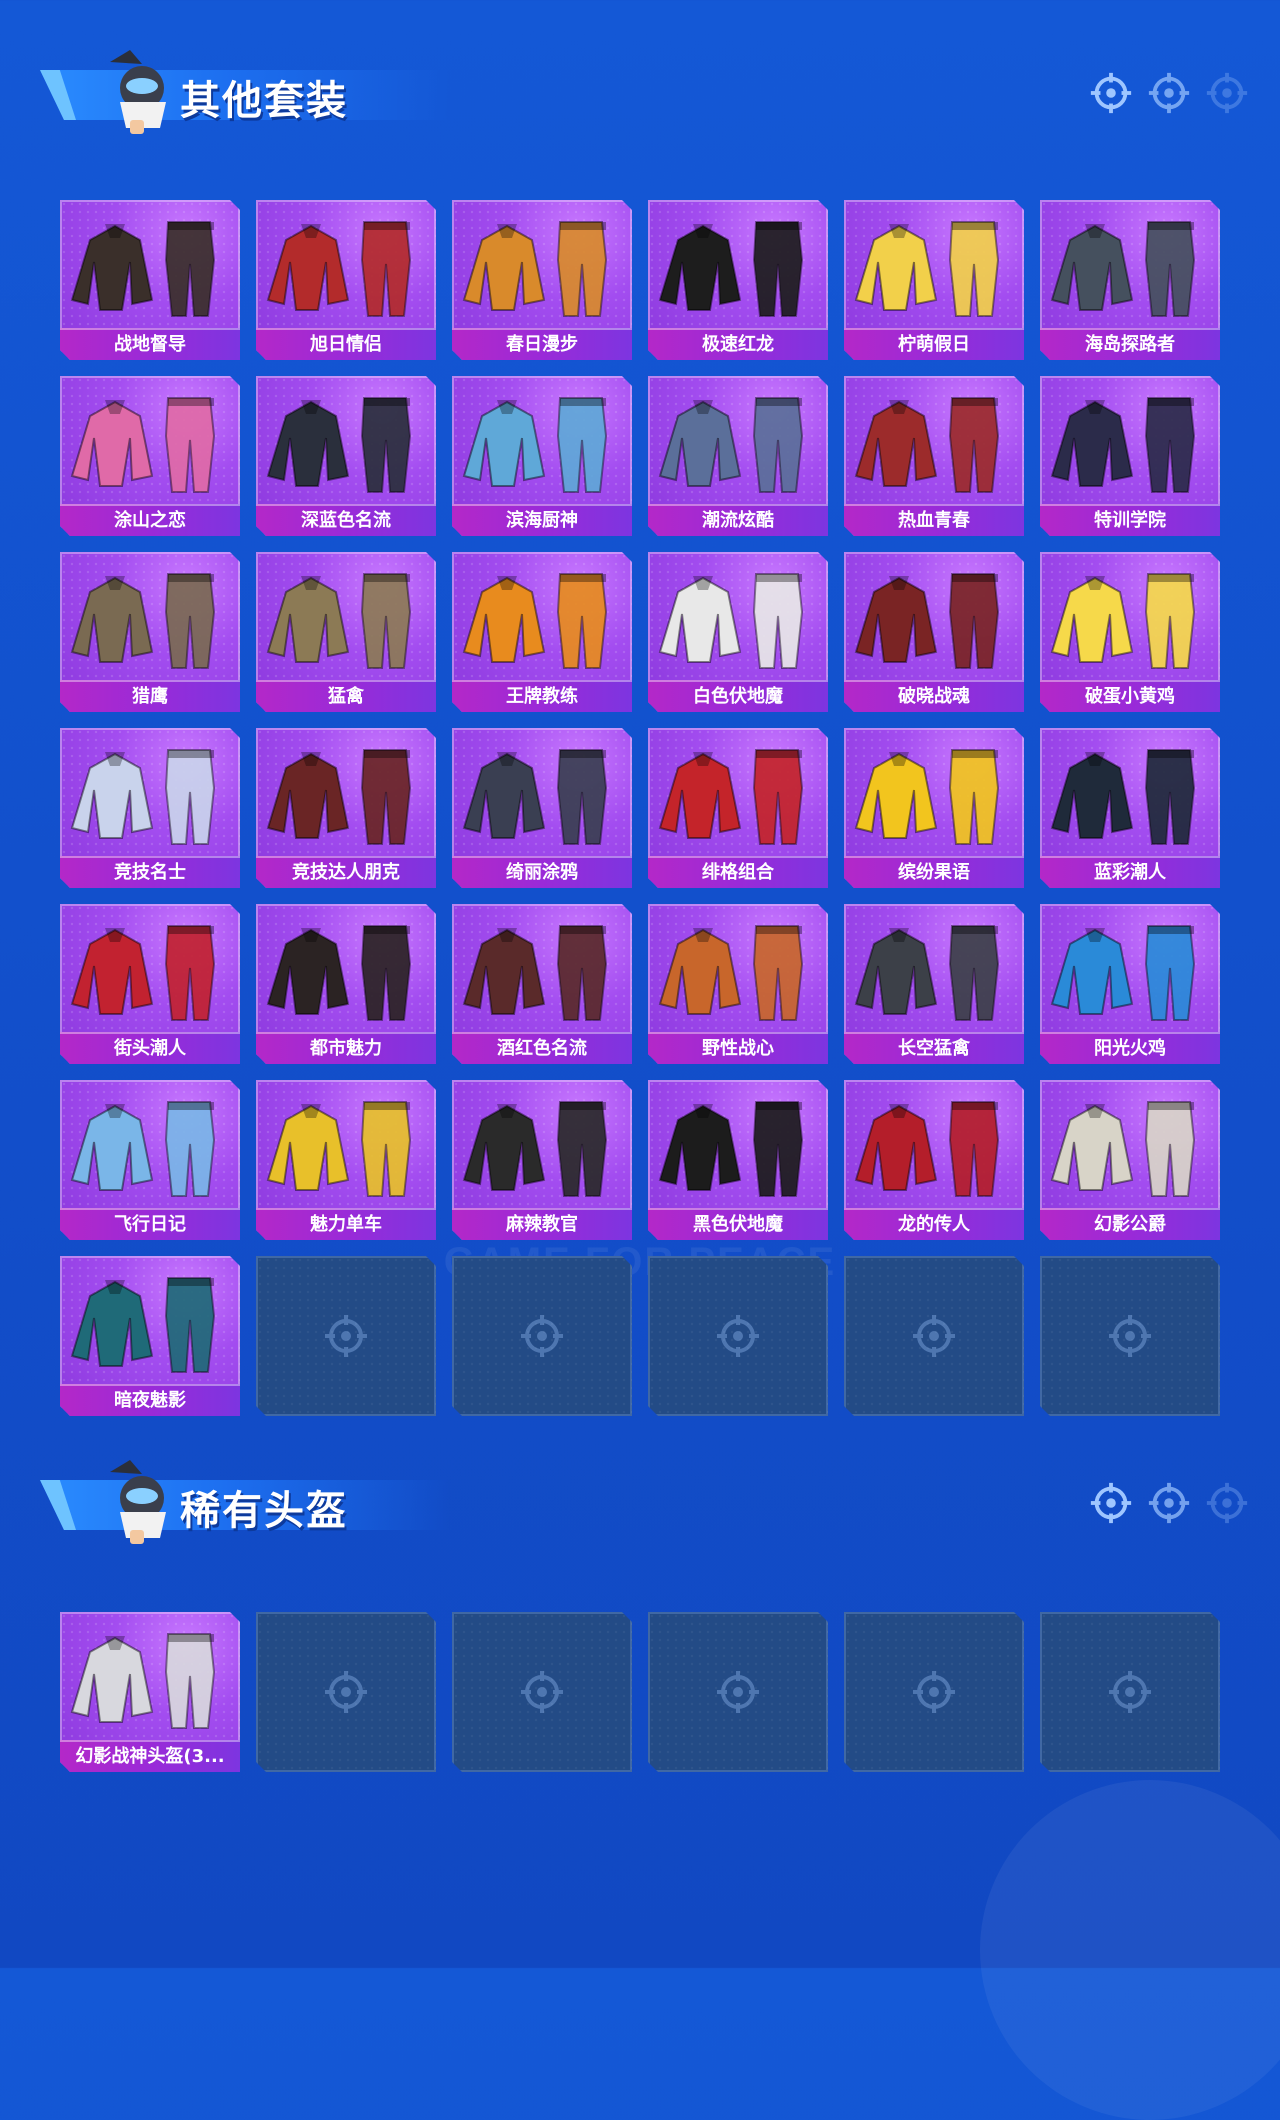  What do you see at coordinates (934, 280) in the screenshot?
I see `item-card: 柠萌假日` at bounding box center [934, 280].